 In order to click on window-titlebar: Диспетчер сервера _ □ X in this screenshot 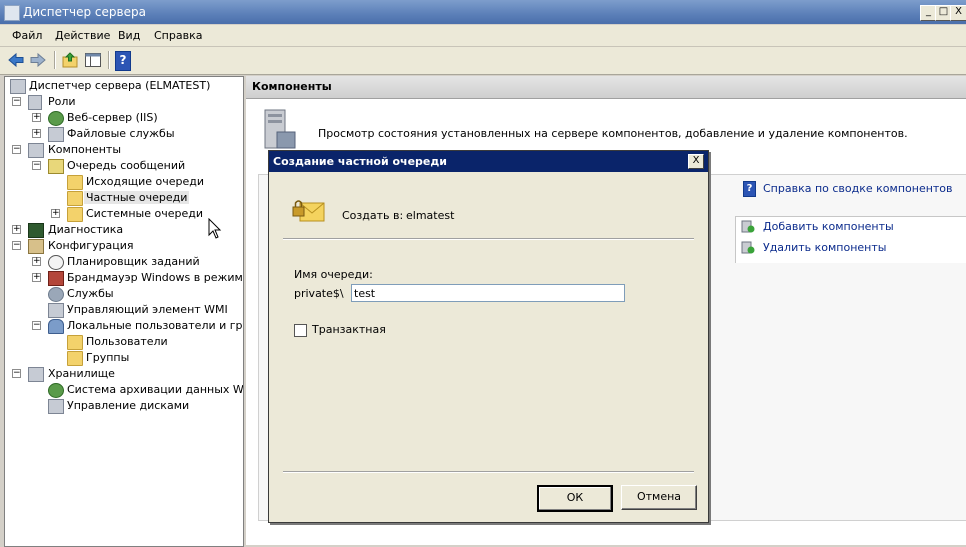, I will do `click(483, 12)`.